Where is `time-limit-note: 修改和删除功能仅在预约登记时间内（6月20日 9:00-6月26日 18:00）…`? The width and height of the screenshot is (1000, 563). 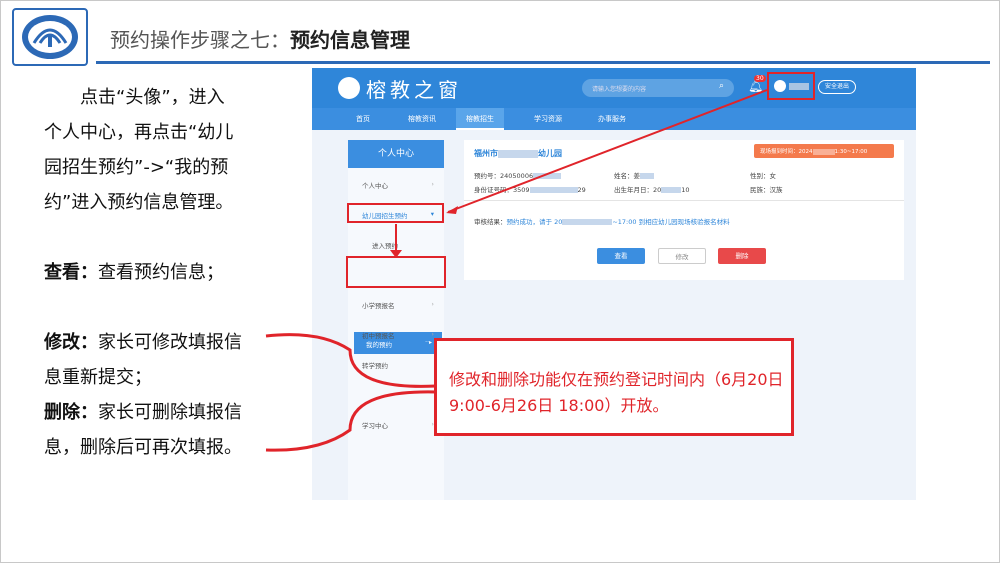 time-limit-note: 修改和删除功能仅在预约登记时间内（6月20日 9:00-6月26日 18:00）… is located at coordinates (614, 387).